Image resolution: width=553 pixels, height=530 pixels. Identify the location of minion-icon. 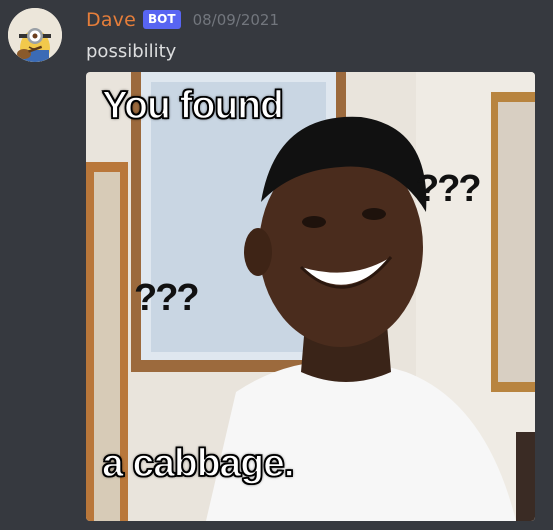
(35, 35).